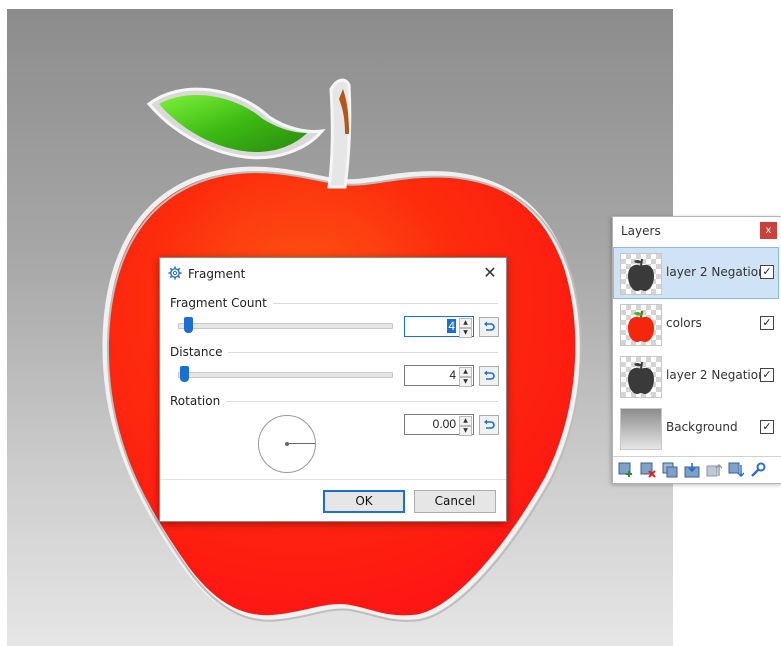 This screenshot has height=646, width=781. Describe the element at coordinates (451, 326) in the screenshot. I see `fragment-count-value: 4` at that location.